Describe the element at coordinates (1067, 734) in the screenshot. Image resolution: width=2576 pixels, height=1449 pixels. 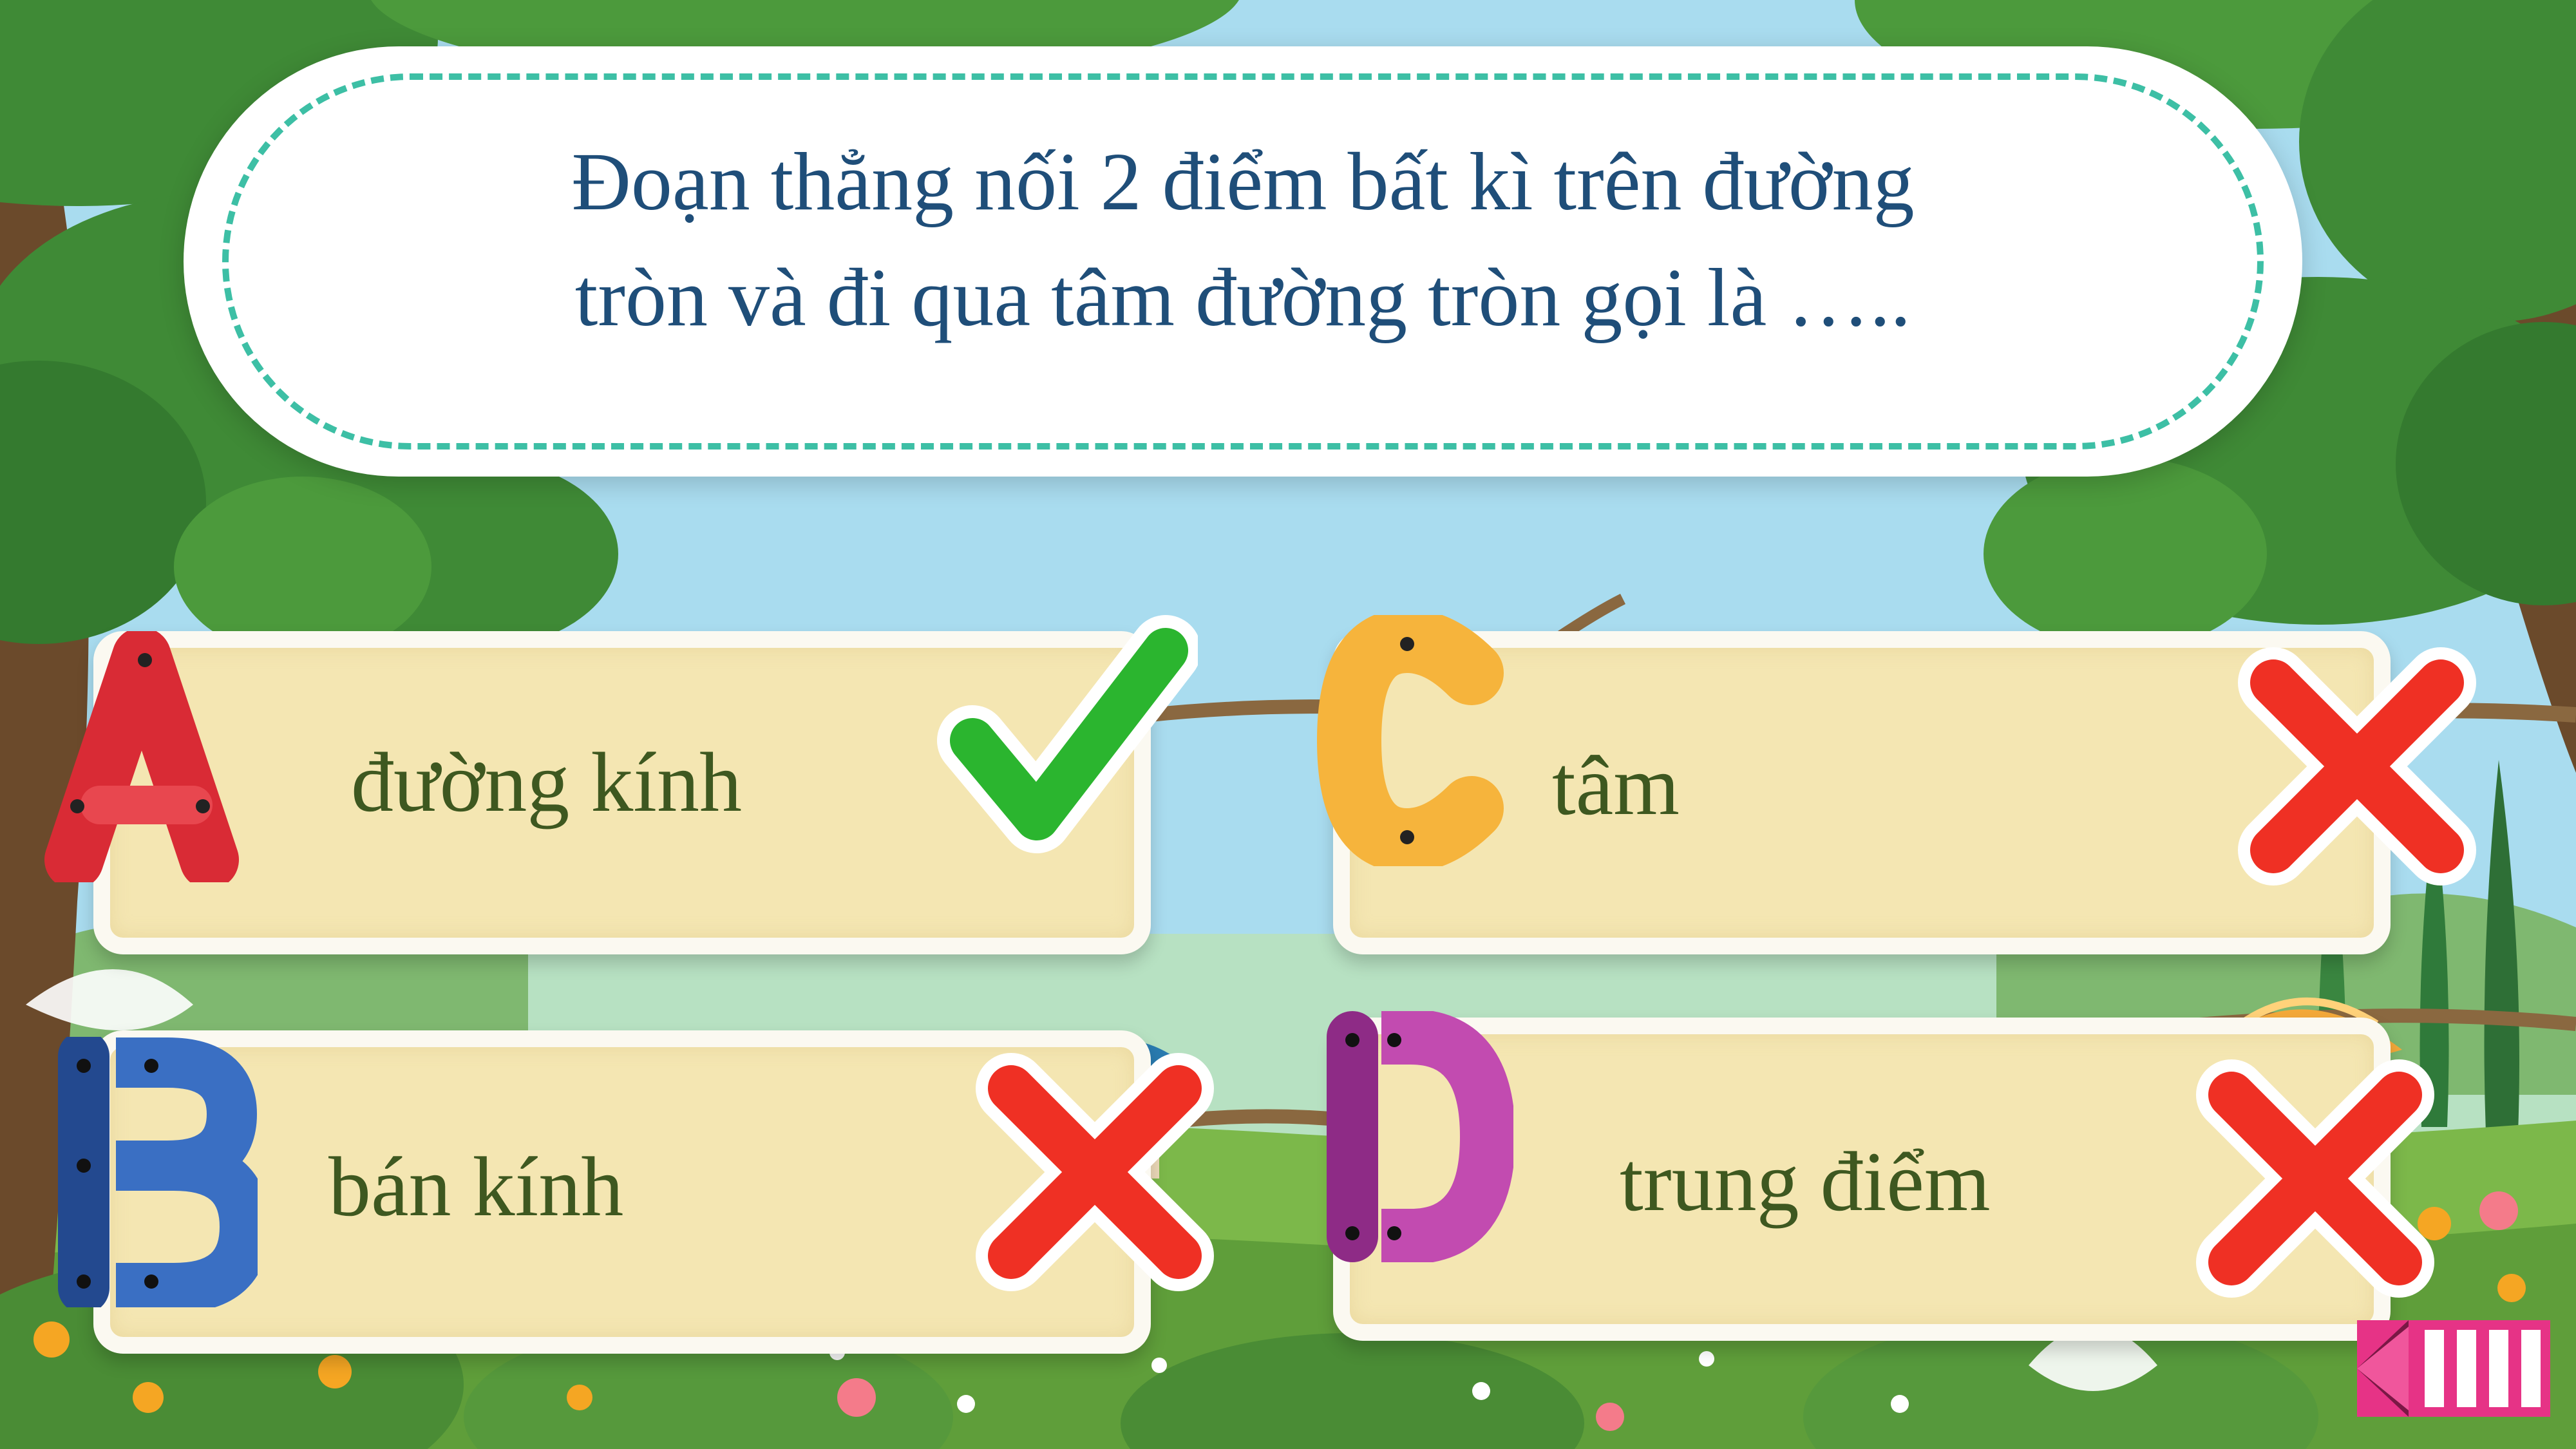
I see `check-icon` at that location.